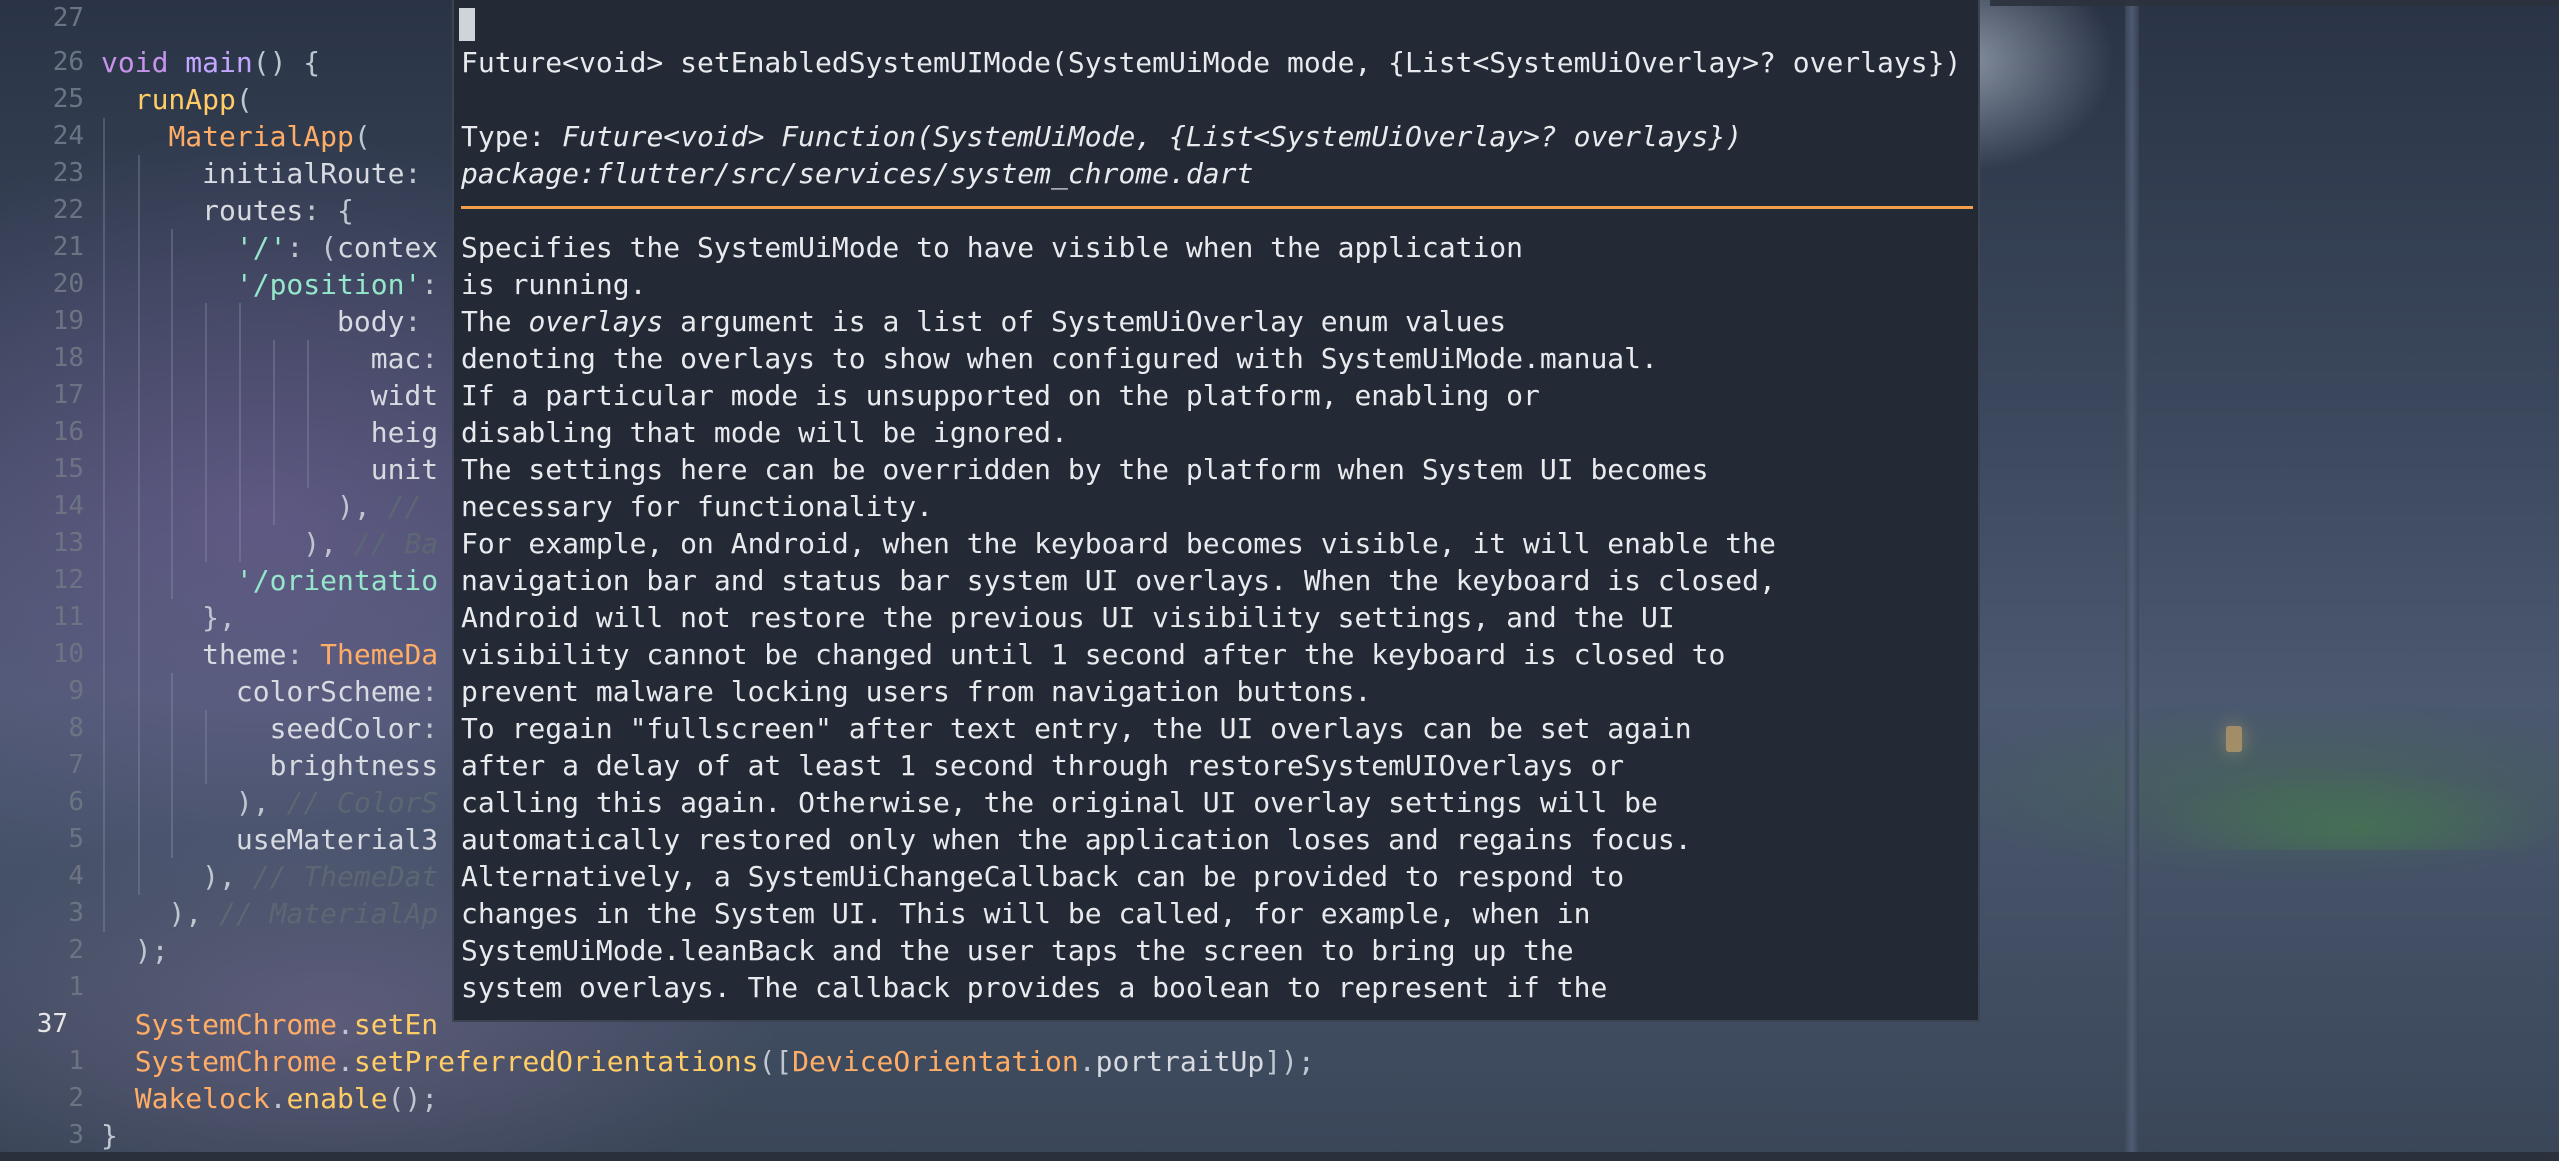  Describe the element at coordinates (210, 62) in the screenshot. I see `code-text: void main() {` at that location.